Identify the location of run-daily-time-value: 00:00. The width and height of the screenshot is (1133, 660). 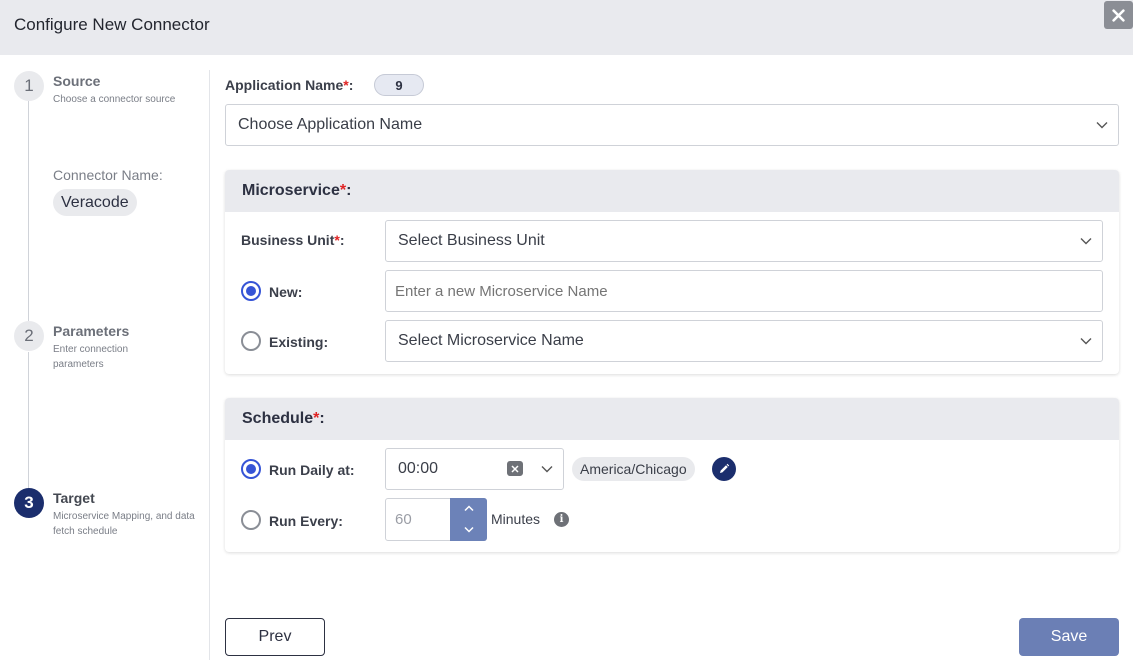
(418, 468).